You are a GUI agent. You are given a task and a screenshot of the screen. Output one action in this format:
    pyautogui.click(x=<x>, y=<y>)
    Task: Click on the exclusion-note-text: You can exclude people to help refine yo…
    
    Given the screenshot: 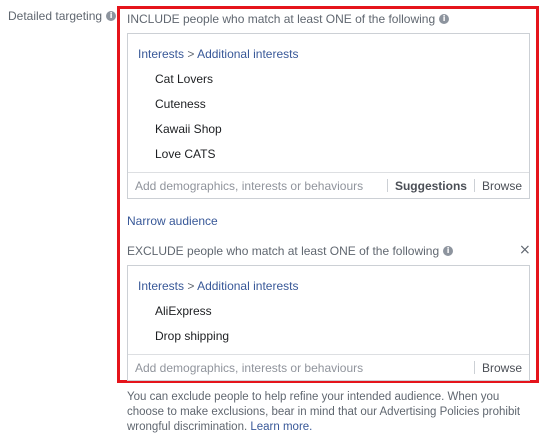 What is the action you would take?
    pyautogui.click(x=324, y=412)
    